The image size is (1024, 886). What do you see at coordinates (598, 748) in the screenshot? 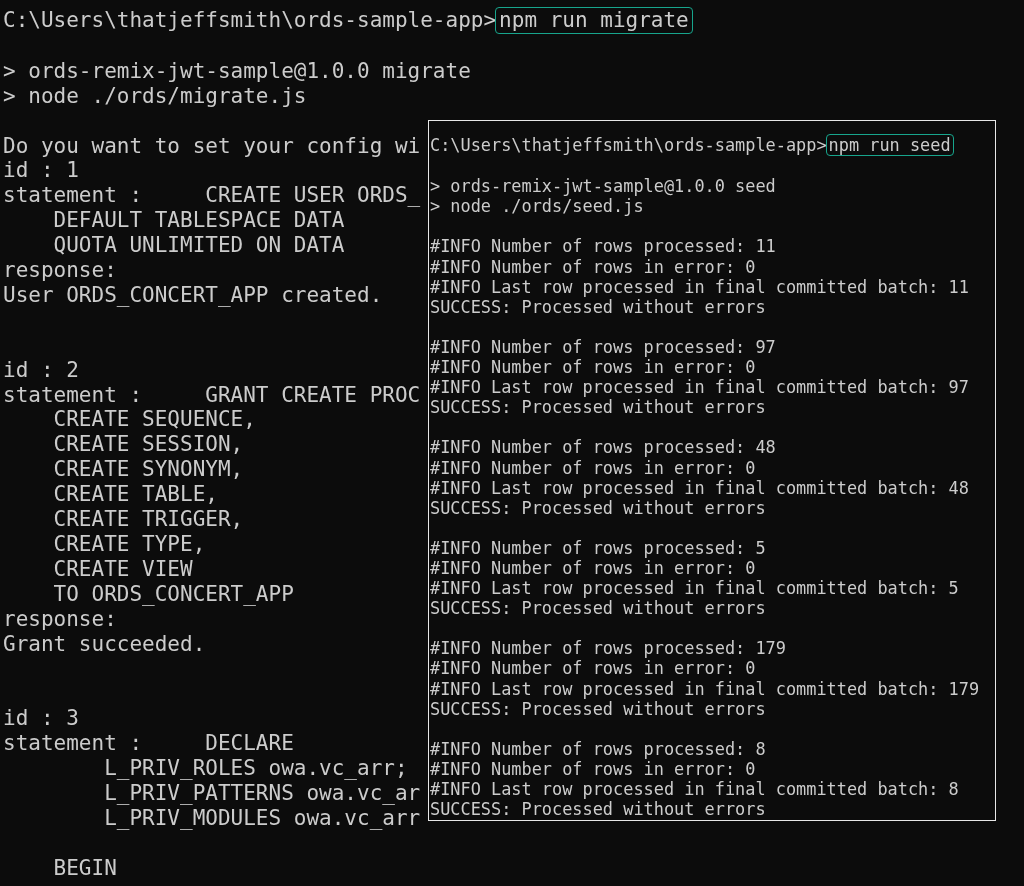
I see `terminal-line: #INFO Number of rows processed: 8` at bounding box center [598, 748].